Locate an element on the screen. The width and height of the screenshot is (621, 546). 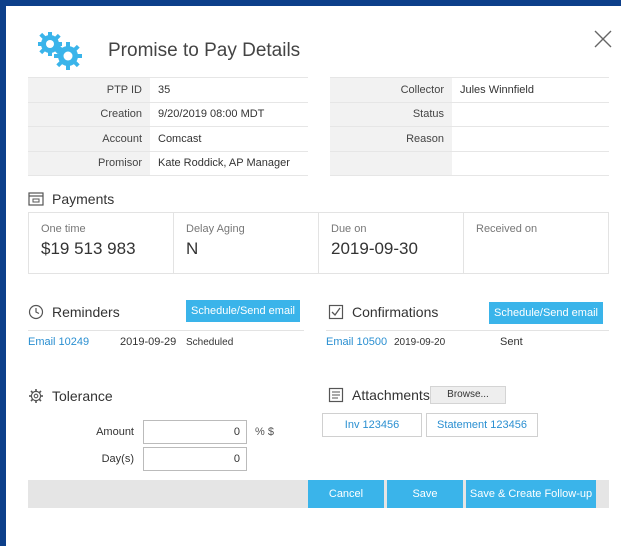
info-row-collector: Collector Jules Winnfield is located at coordinates (469, 90).